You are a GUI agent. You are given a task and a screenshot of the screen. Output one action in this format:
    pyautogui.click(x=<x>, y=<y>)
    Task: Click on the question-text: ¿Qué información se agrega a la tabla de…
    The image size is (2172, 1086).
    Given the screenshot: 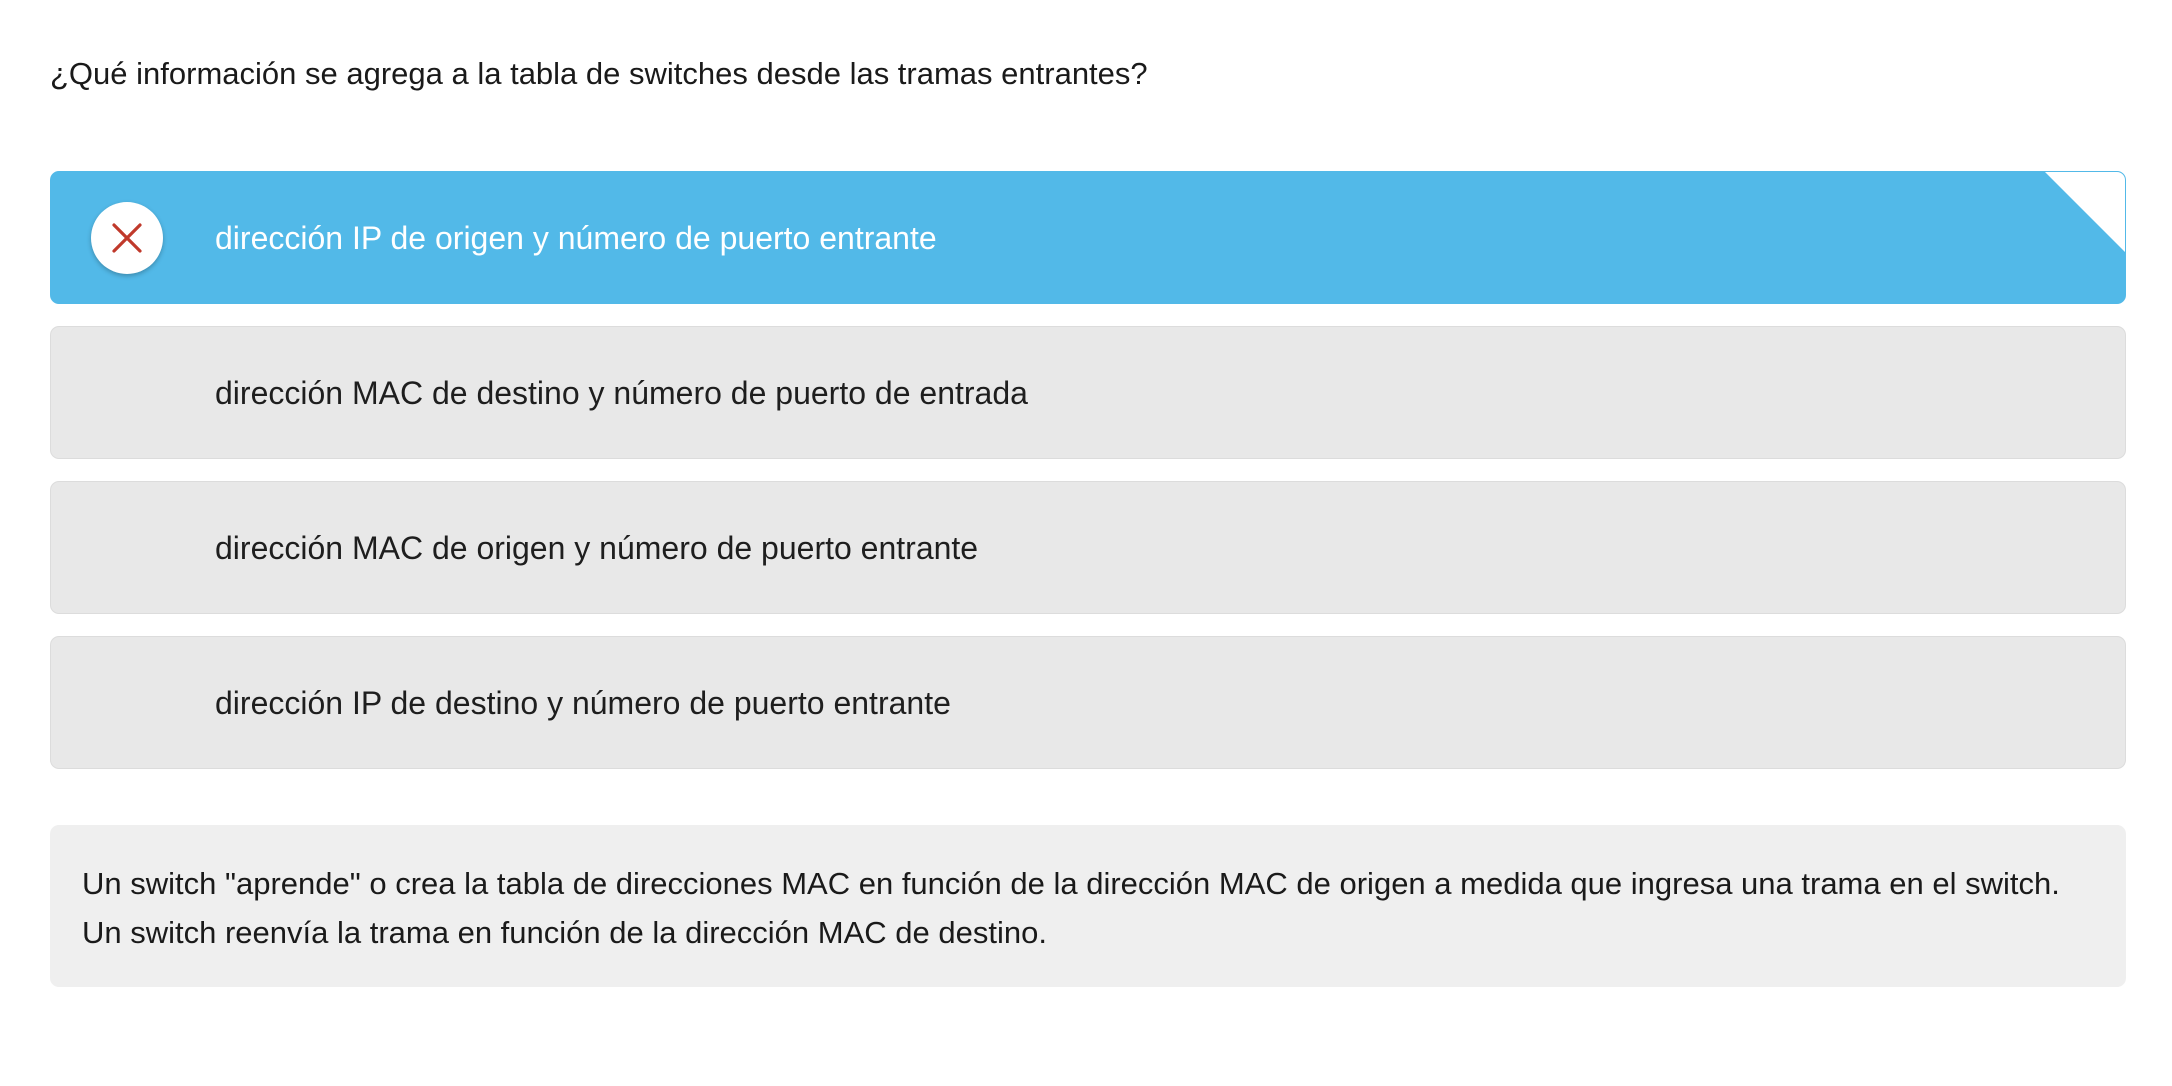 What is the action you would take?
    pyautogui.click(x=599, y=73)
    